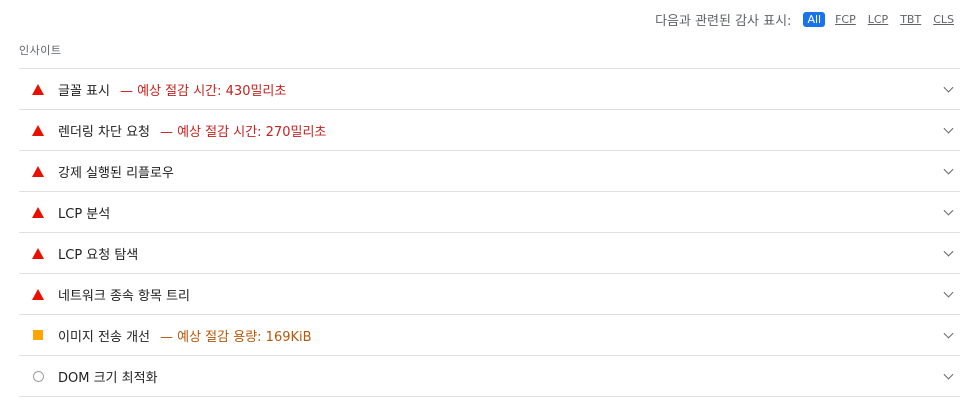 This screenshot has height=403, width=974. What do you see at coordinates (84, 91) in the screenshot?
I see `insight-title: 글꼴 표시` at bounding box center [84, 91].